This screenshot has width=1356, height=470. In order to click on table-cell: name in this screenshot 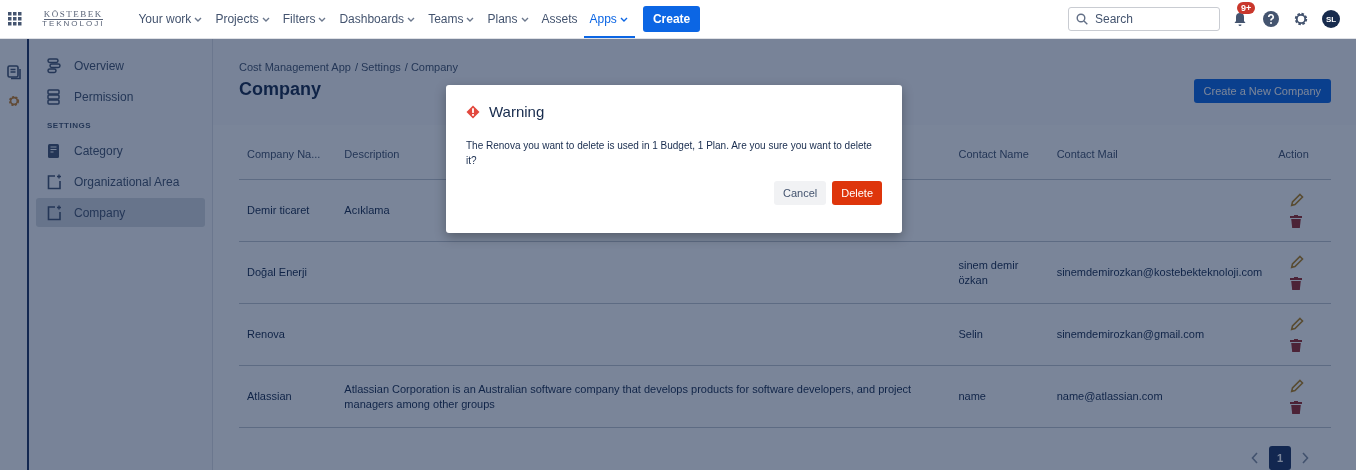, I will do `click(972, 396)`.